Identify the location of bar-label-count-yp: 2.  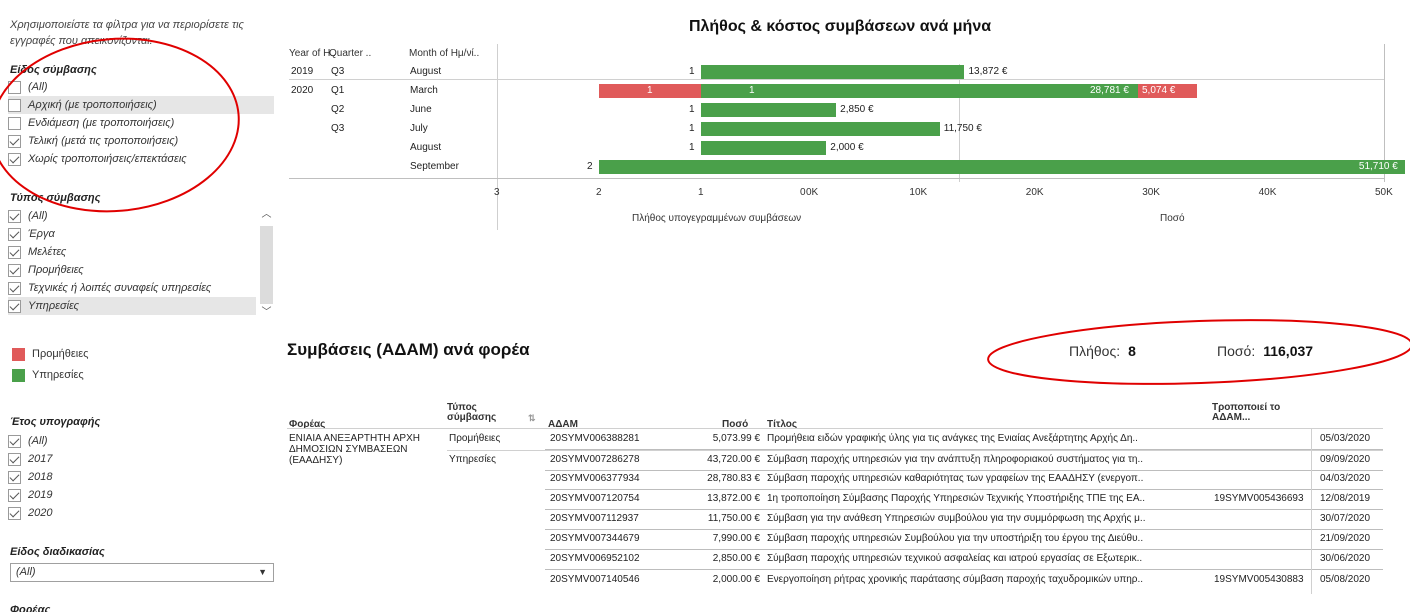
(590, 166).